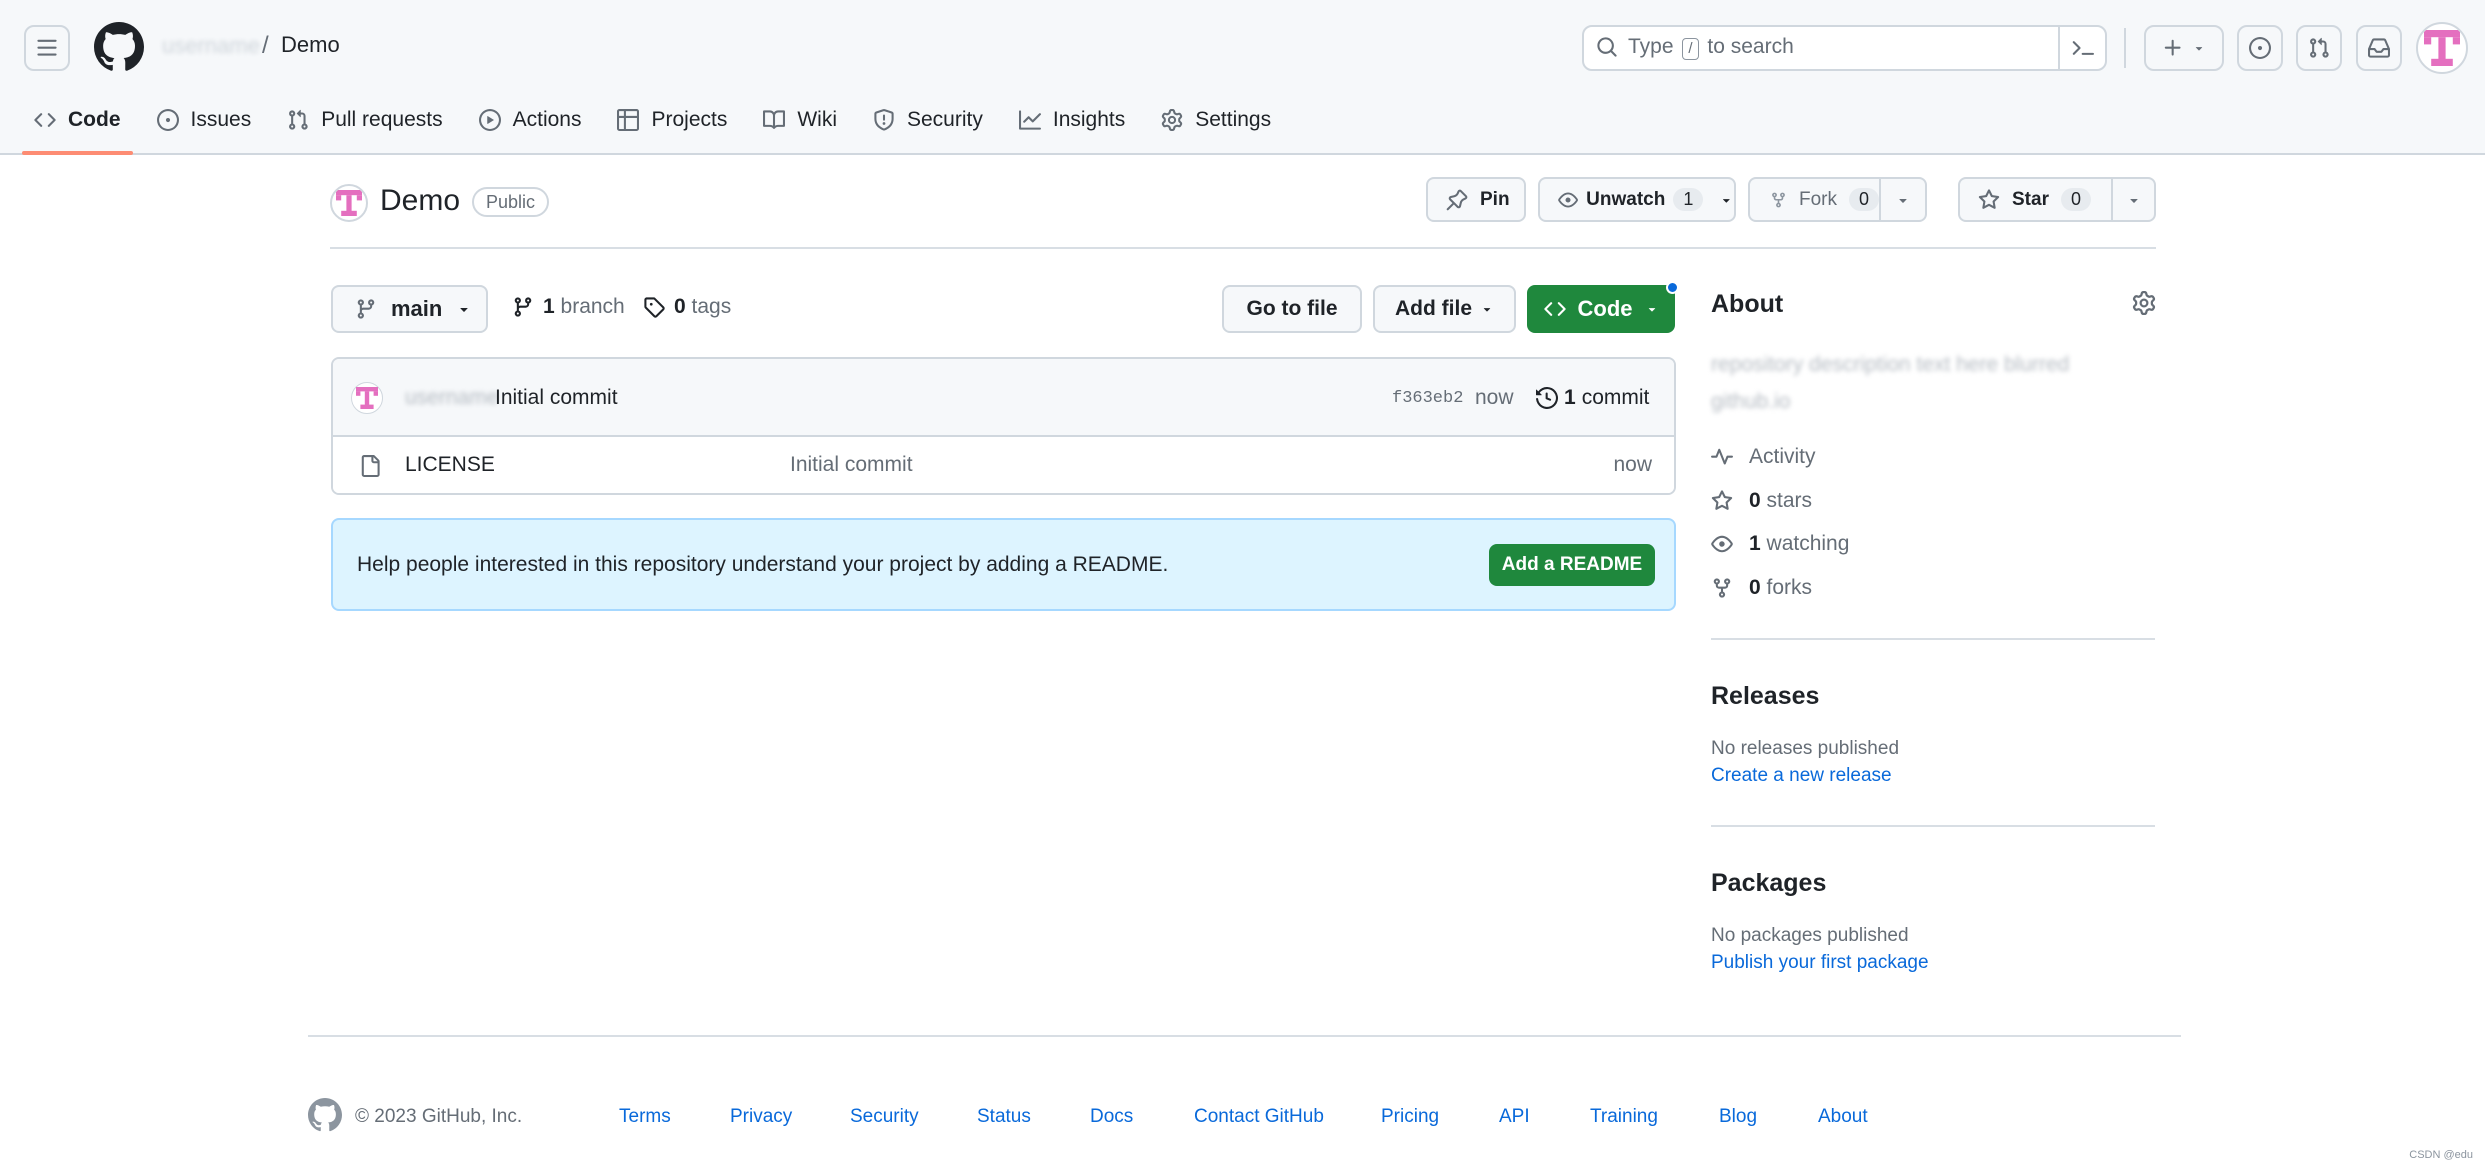 The width and height of the screenshot is (2485, 1170). What do you see at coordinates (349, 203) in the screenshot?
I see `repo-owner-avatar` at bounding box center [349, 203].